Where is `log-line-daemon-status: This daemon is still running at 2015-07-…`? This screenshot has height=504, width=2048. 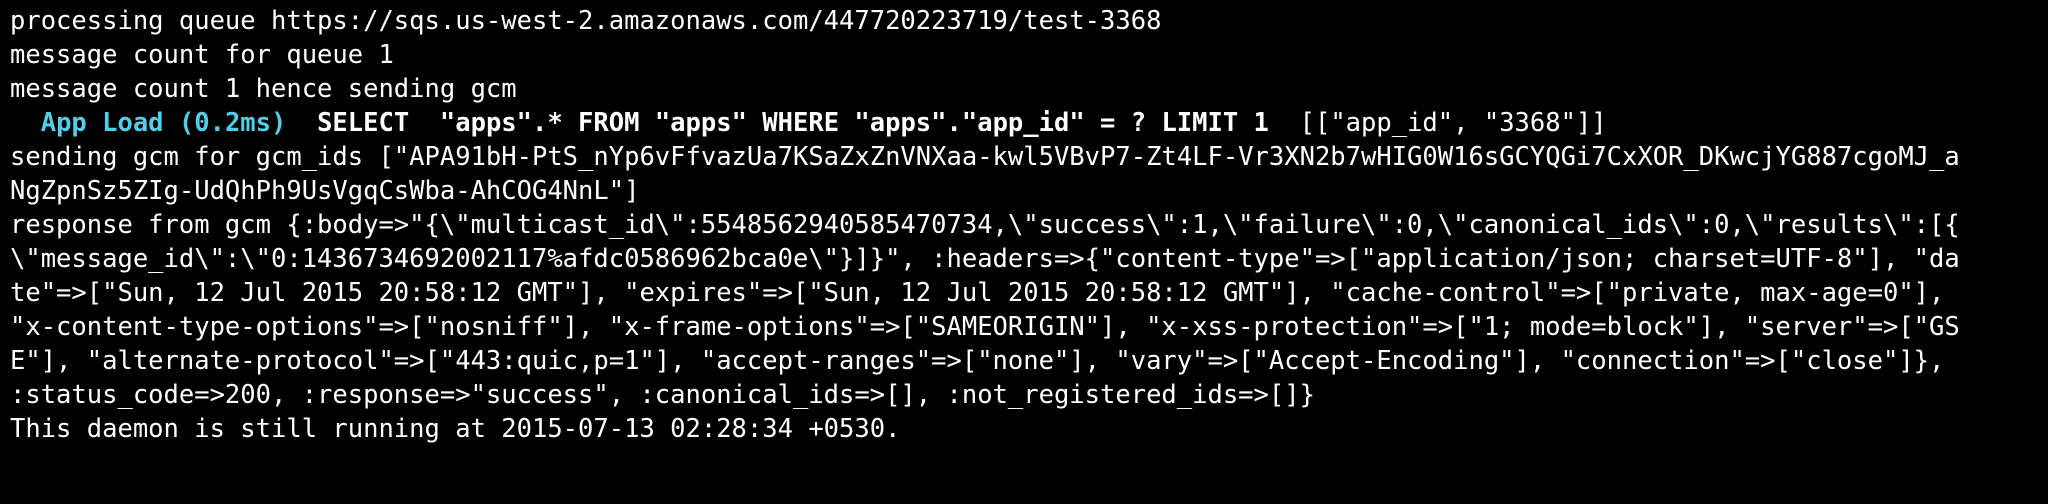 log-line-daemon-status: This daemon is still running at 2015-07-… is located at coordinates (455, 429).